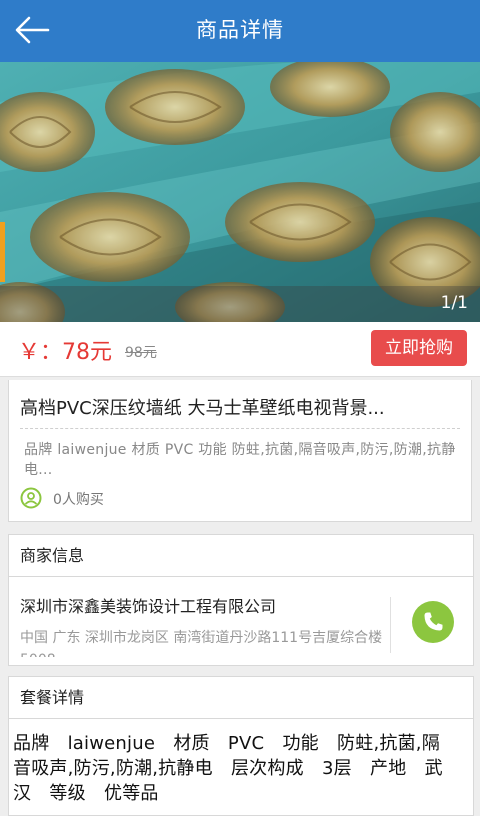 The width and height of the screenshot is (480, 816). What do you see at coordinates (65, 352) in the screenshot?
I see `current-price: ￥：78元` at bounding box center [65, 352].